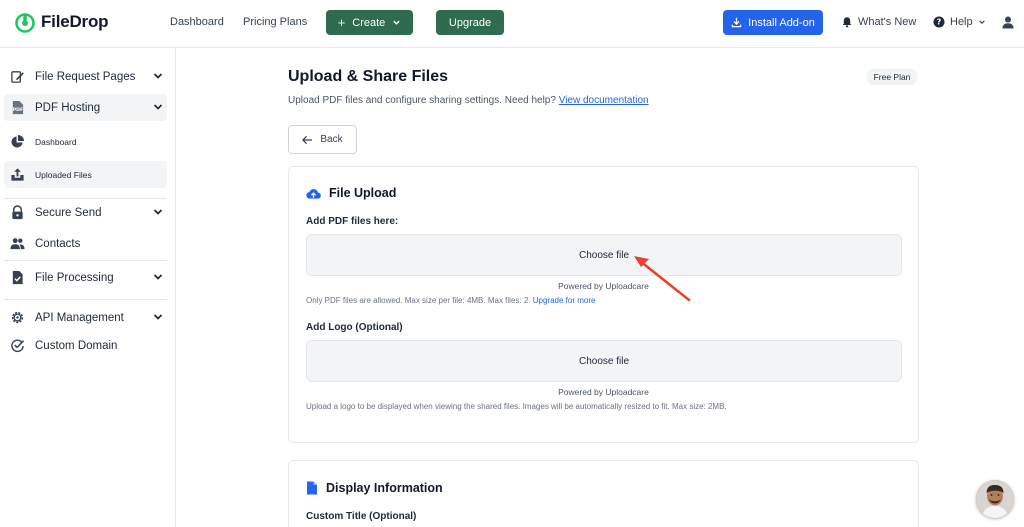  What do you see at coordinates (17, 174) in the screenshot?
I see `upload-tray-icon` at bounding box center [17, 174].